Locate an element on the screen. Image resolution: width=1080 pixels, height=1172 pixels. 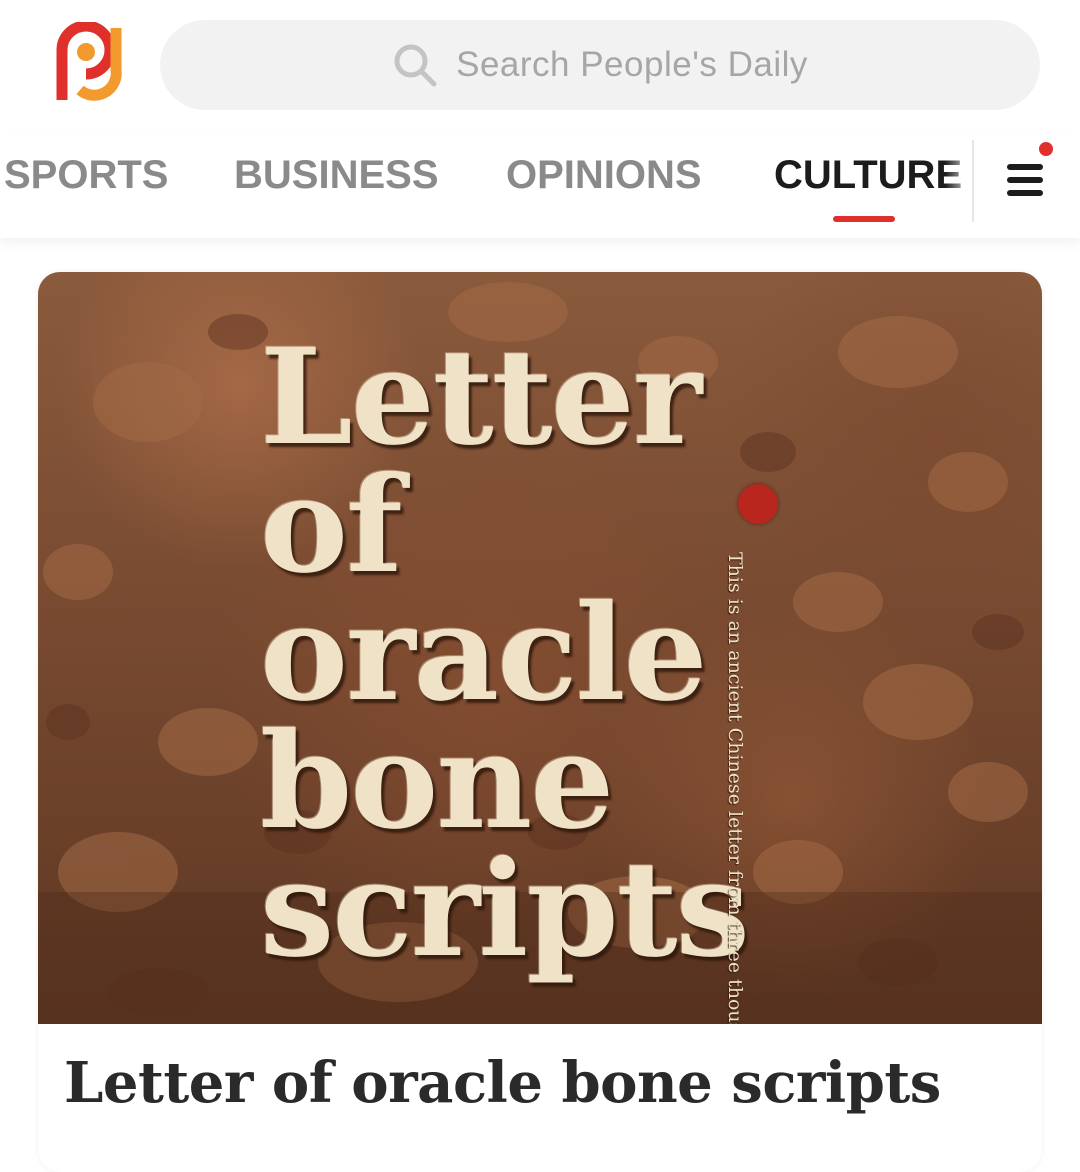
hamburger-menu-icon is located at coordinates (1025, 167).